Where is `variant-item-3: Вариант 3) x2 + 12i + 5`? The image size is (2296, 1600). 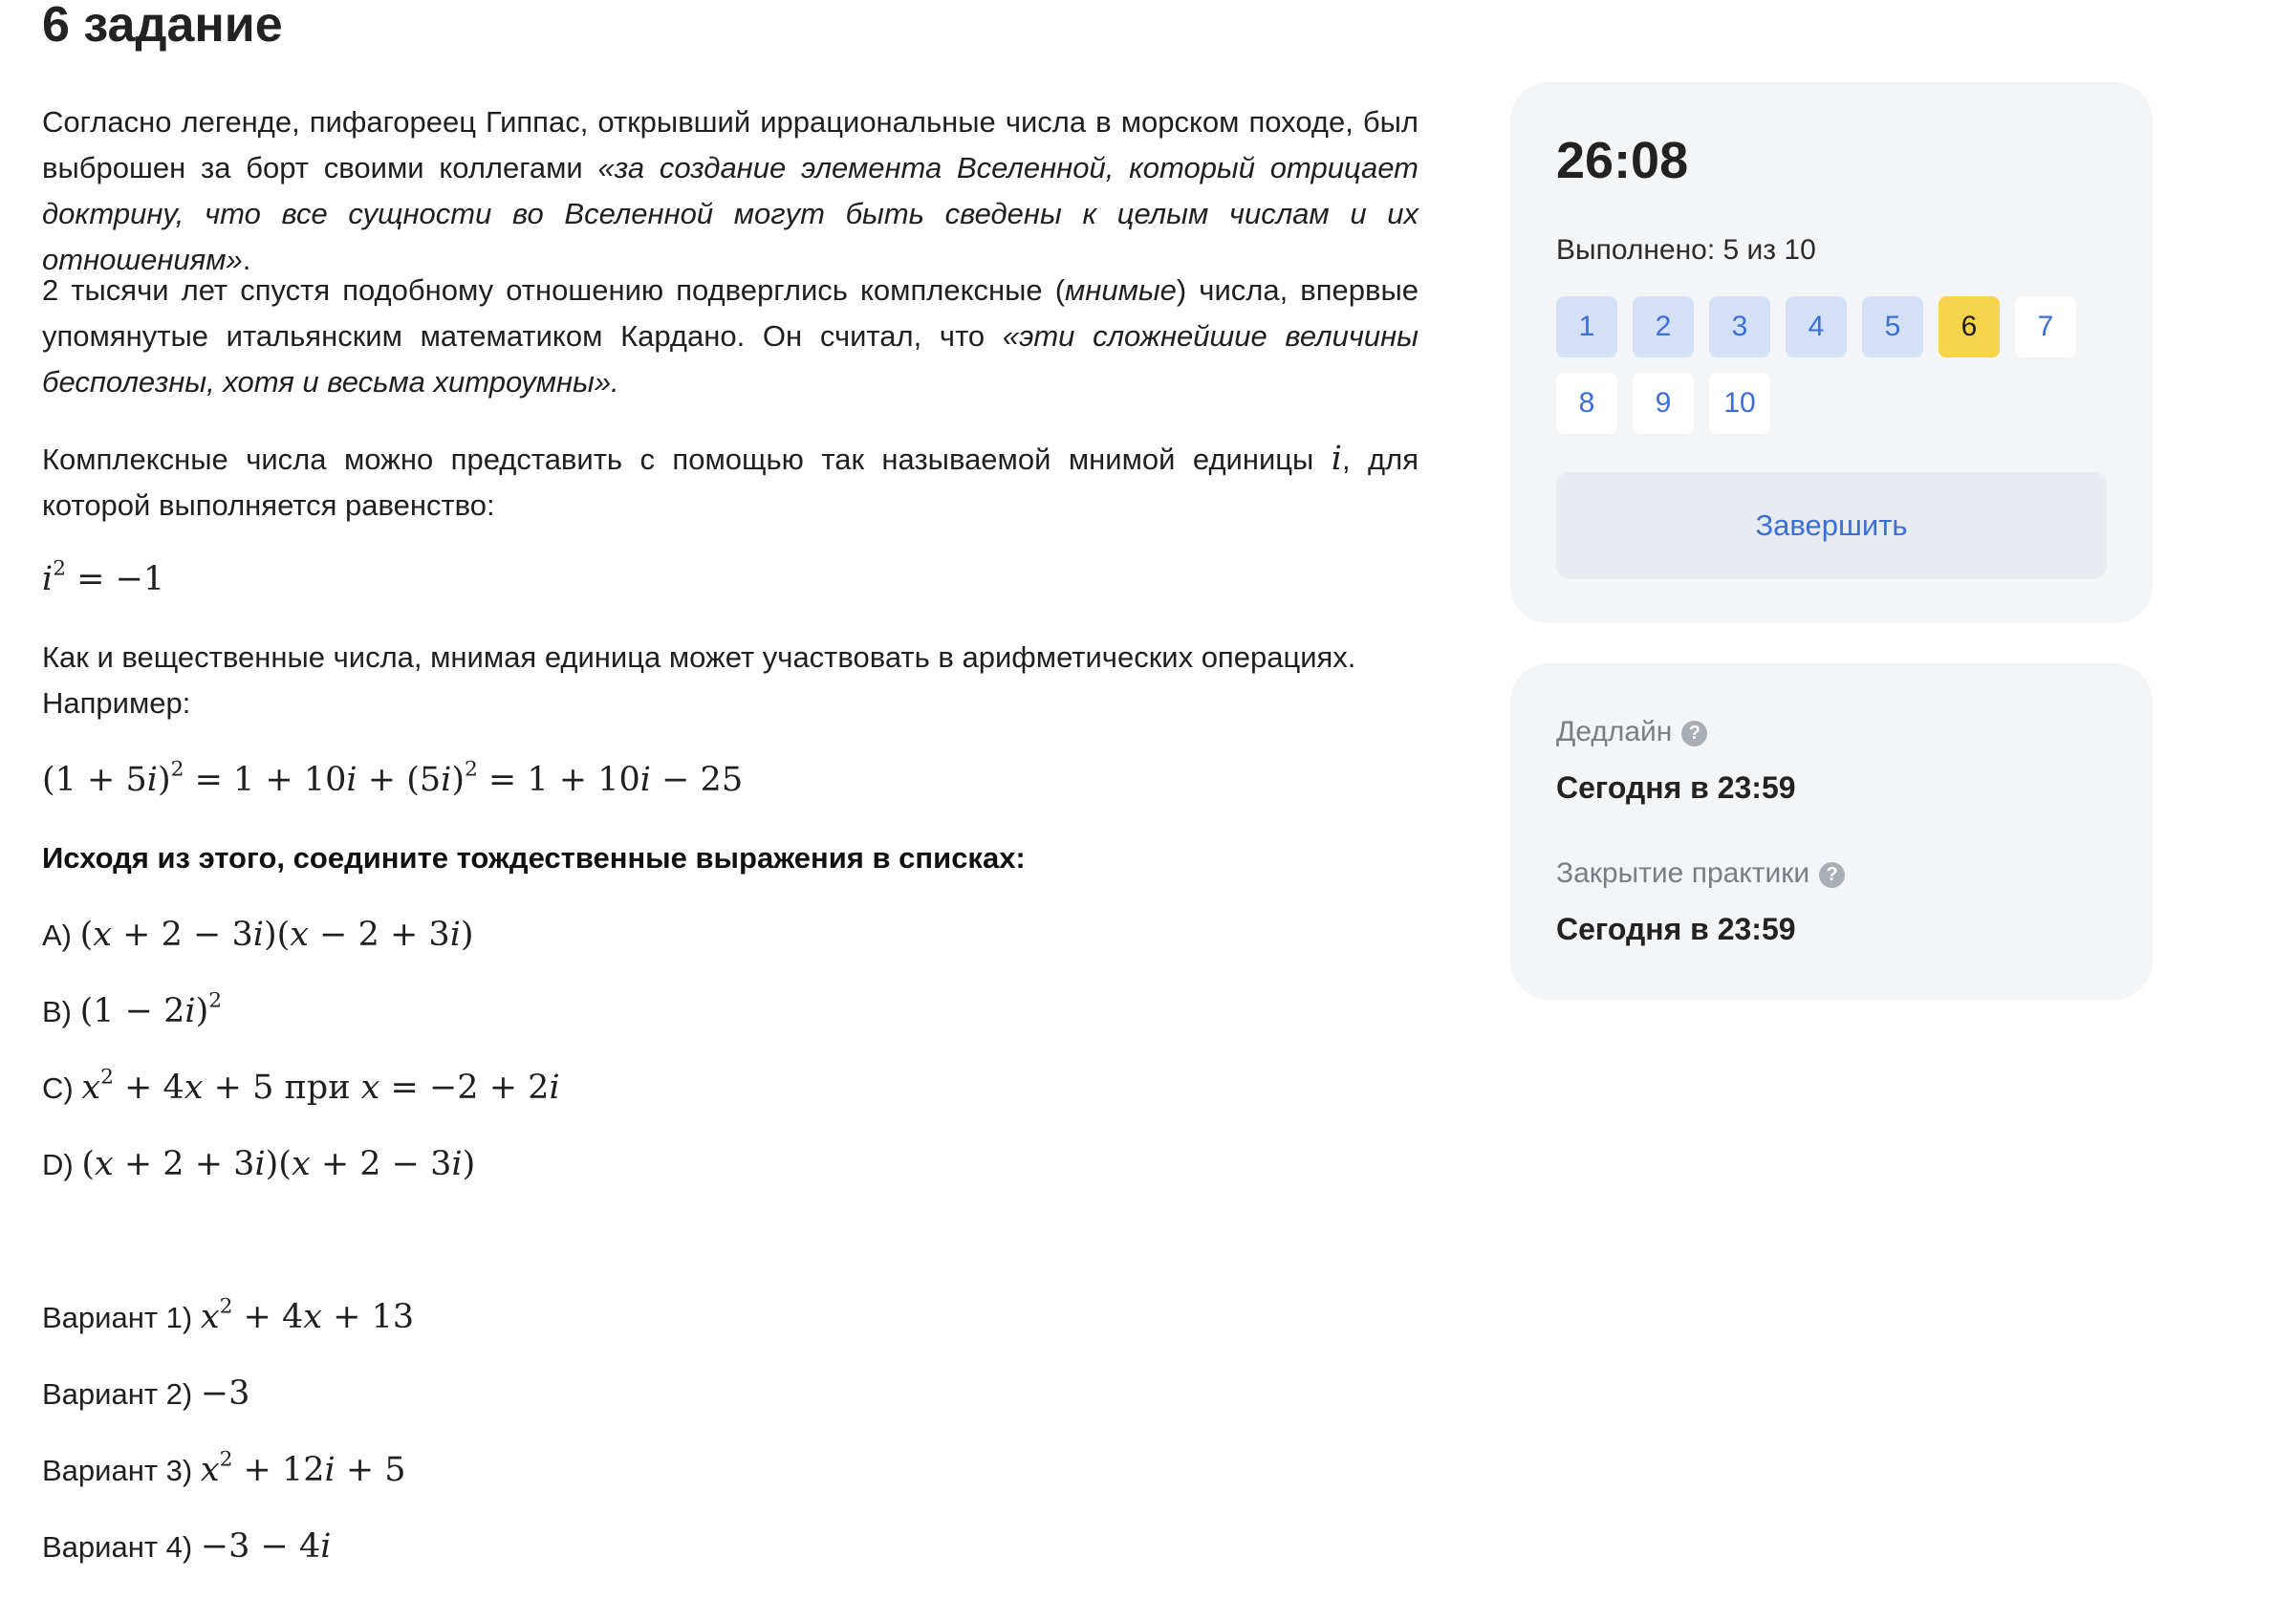
variant-item-3: Вариант 3) x2 + 12i + 5 is located at coordinates (224, 1470).